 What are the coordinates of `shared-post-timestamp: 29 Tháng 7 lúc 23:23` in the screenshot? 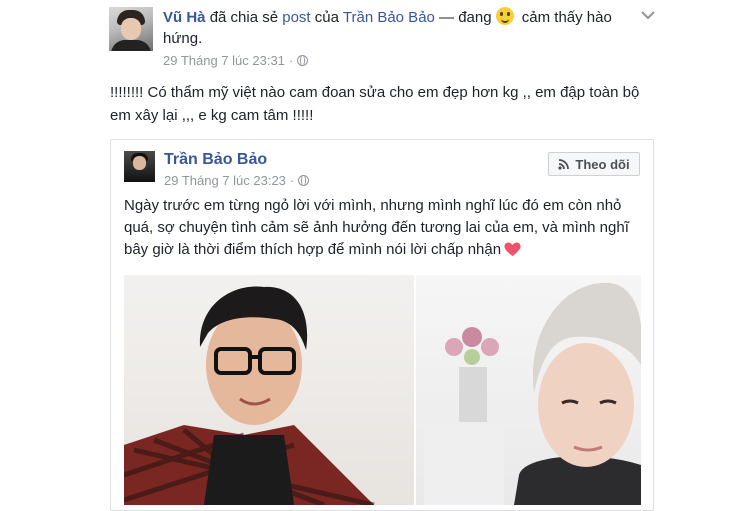 It's located at (225, 180).